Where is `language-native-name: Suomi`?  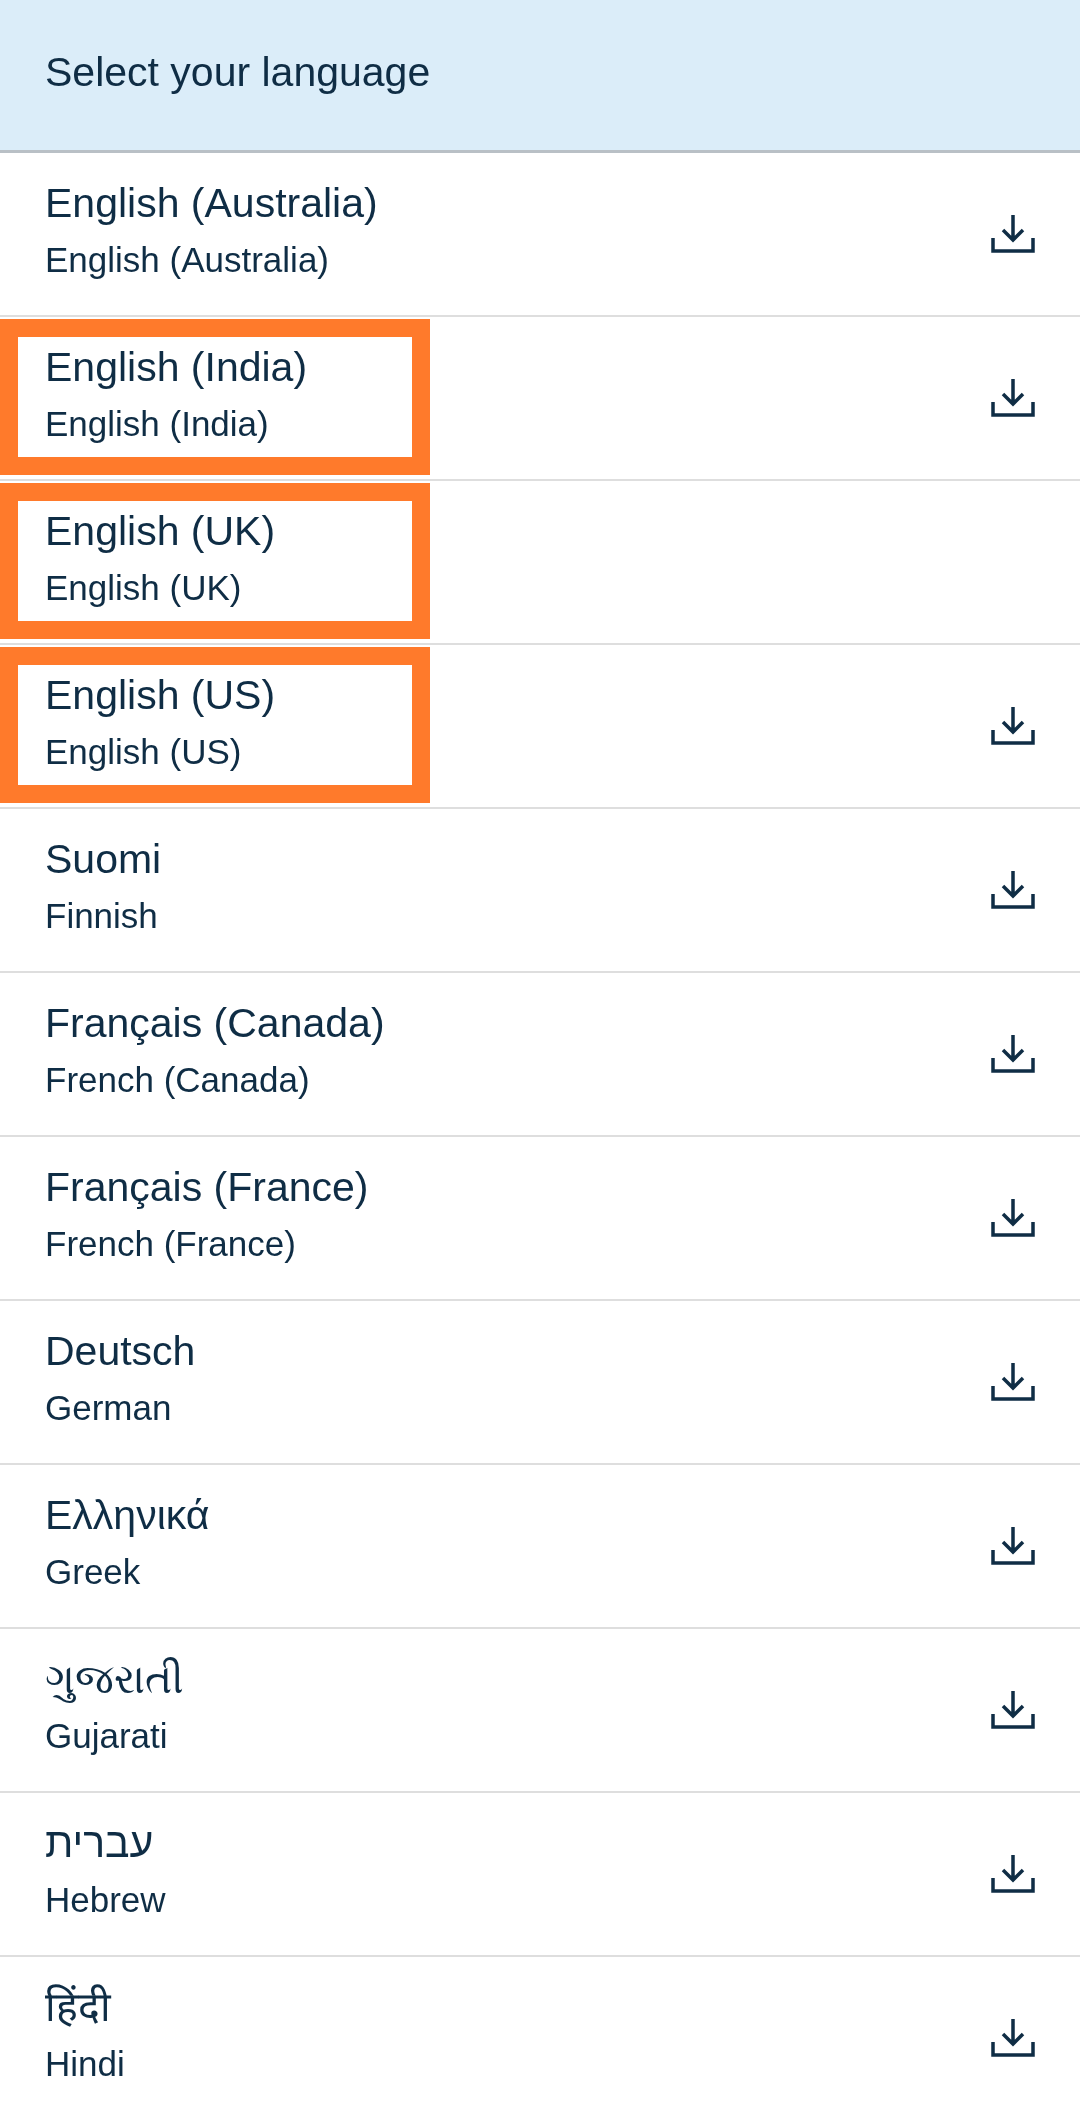
language-native-name: Suomi is located at coordinates (103, 859).